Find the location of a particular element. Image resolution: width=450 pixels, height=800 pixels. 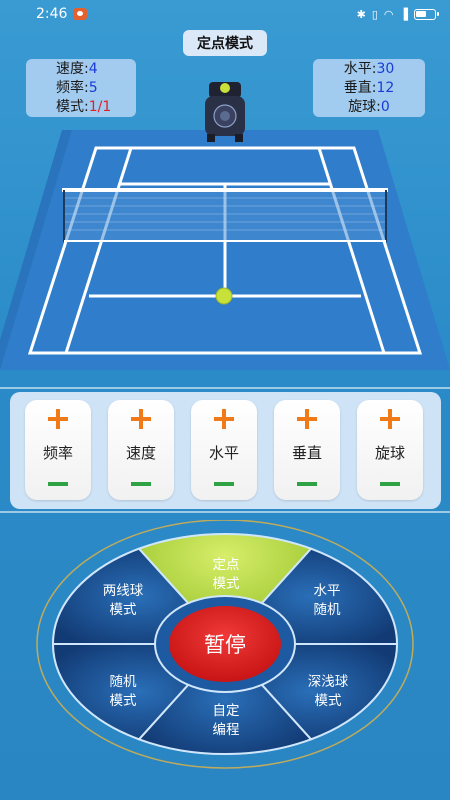

horizontal-stat: 水平:30 is located at coordinates (369, 69).